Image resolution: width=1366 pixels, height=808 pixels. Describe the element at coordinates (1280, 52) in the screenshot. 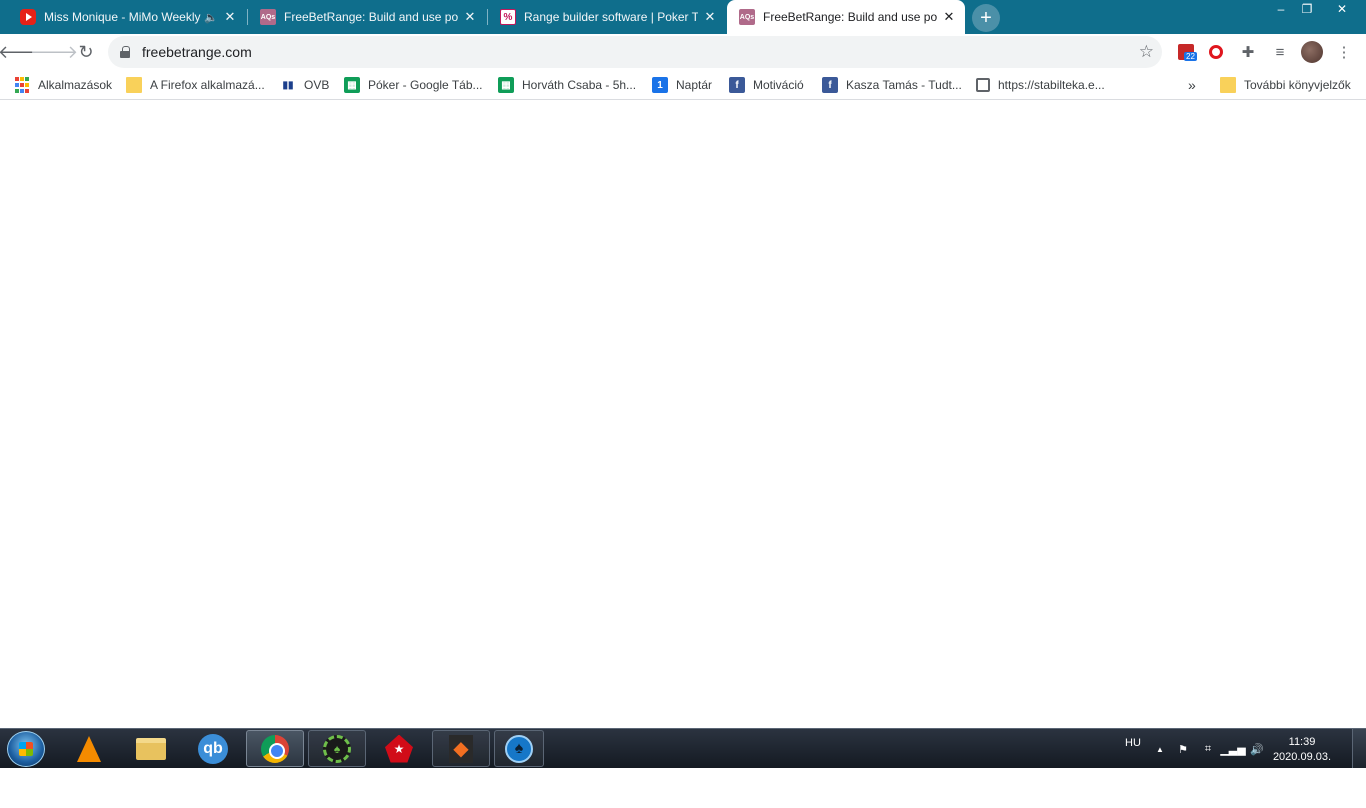

I see `media-control-icon: ≡` at that location.